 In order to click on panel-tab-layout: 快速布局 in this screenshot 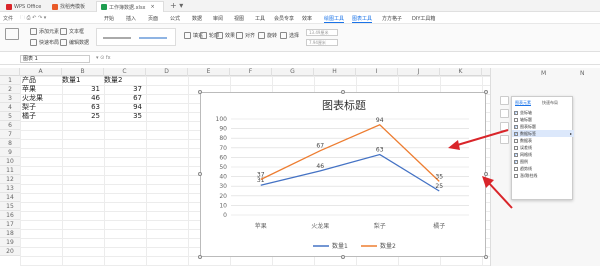, I will do `click(550, 103)`.